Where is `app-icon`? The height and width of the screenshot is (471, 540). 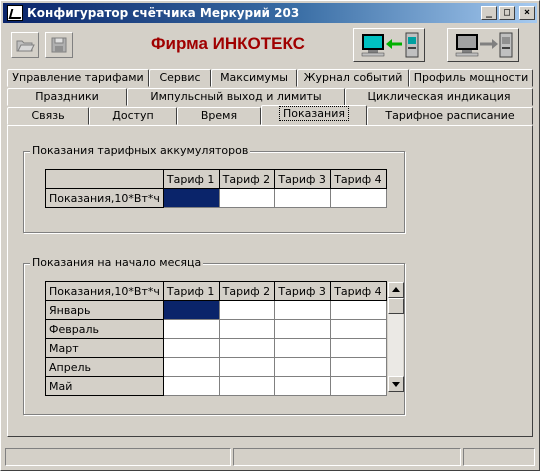 app-icon is located at coordinates (15, 13).